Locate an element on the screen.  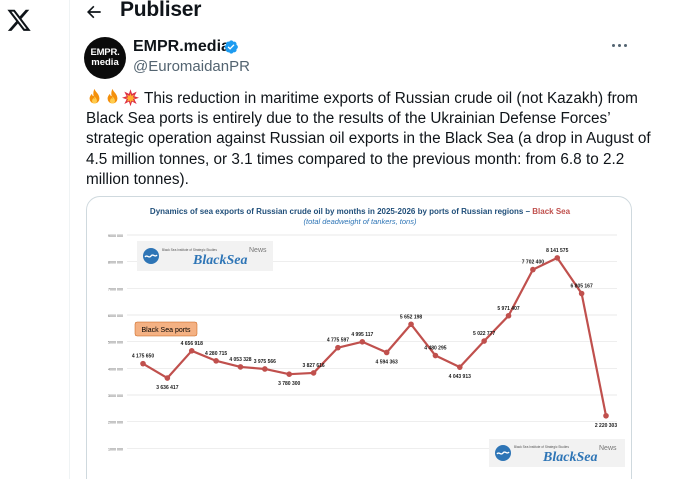
watermark-name-top: BlackSea is located at coordinates (219, 260).